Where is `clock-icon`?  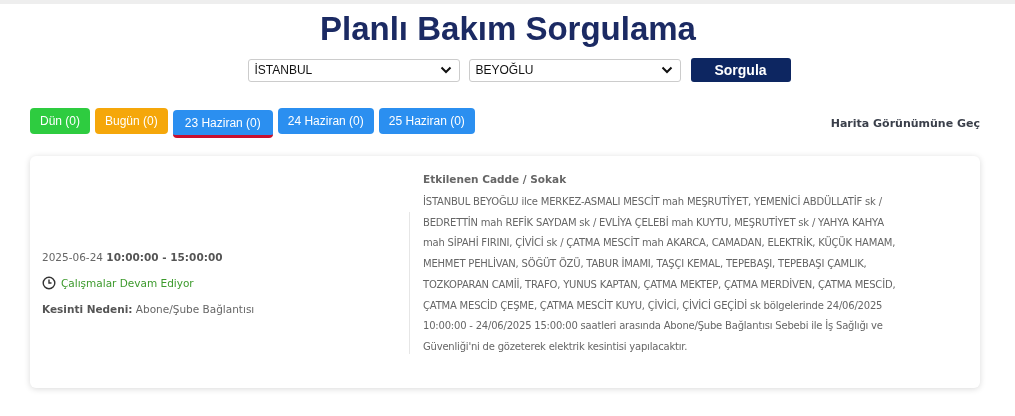 clock-icon is located at coordinates (49, 283).